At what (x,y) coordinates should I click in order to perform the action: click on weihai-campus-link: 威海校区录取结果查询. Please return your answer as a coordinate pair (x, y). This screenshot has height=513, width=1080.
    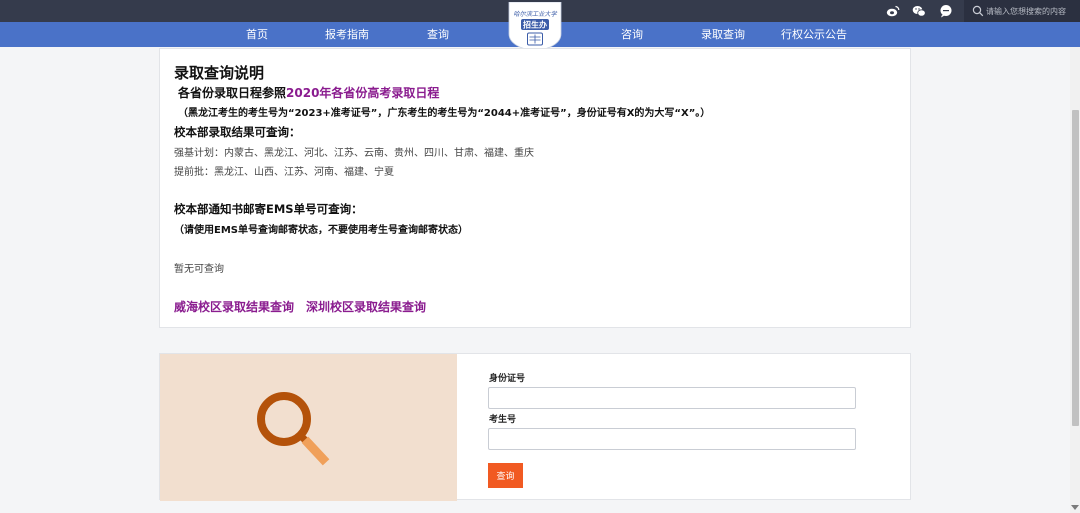
    Looking at the image, I should click on (234, 306).